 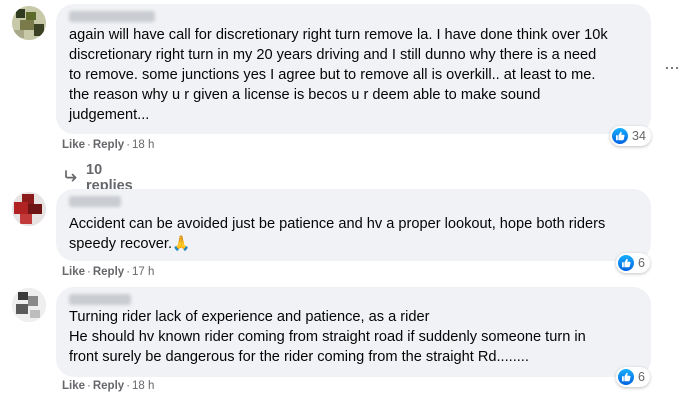 I want to click on reaction-count: 34, so click(x=639, y=136).